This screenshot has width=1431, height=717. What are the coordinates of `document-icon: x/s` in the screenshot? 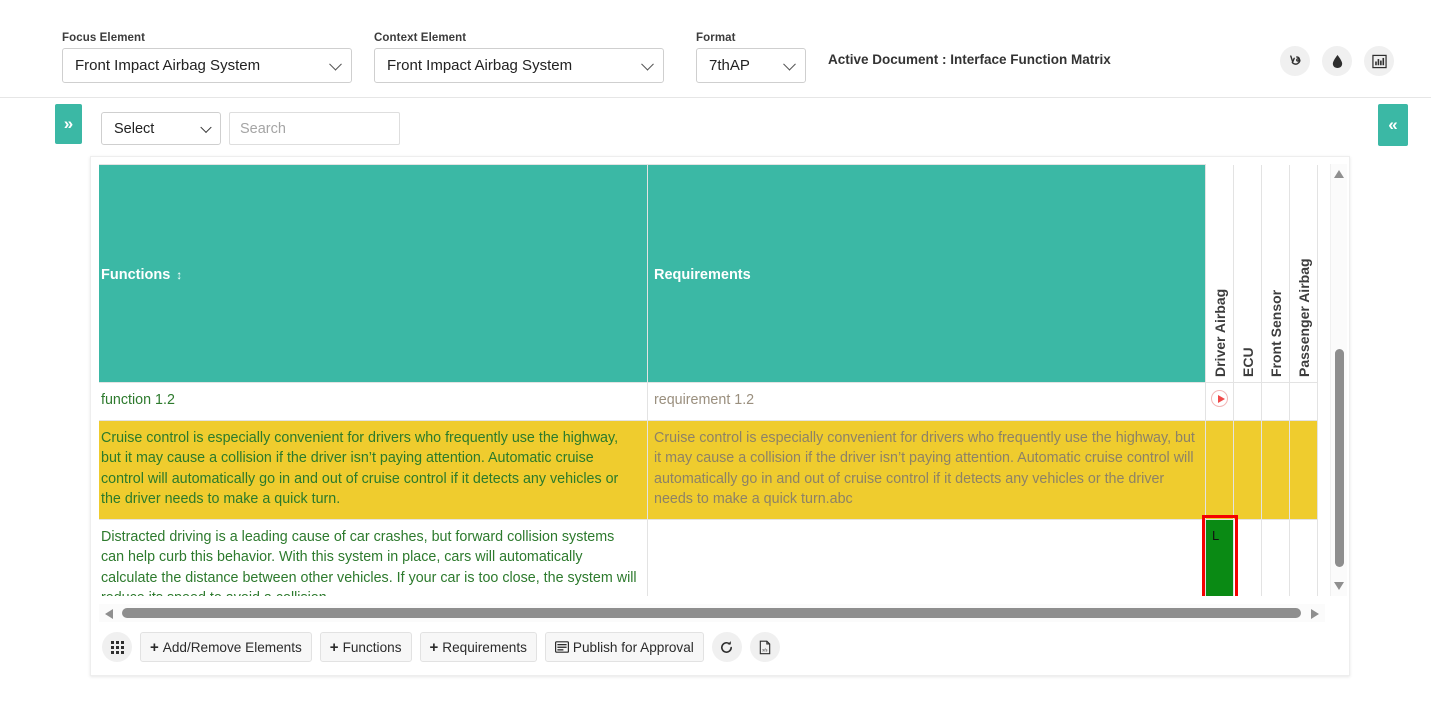 It's located at (765, 647).